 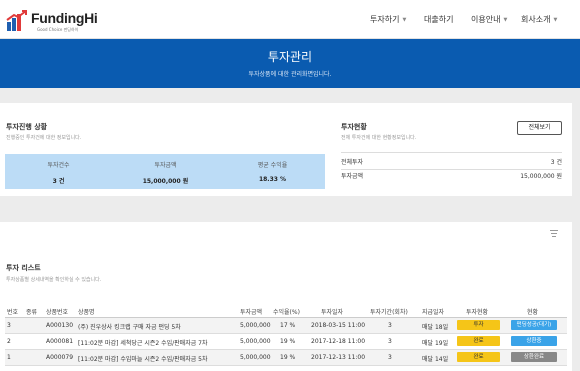 I want to click on cell-pay-day: 매달 18일, so click(x=435, y=327).